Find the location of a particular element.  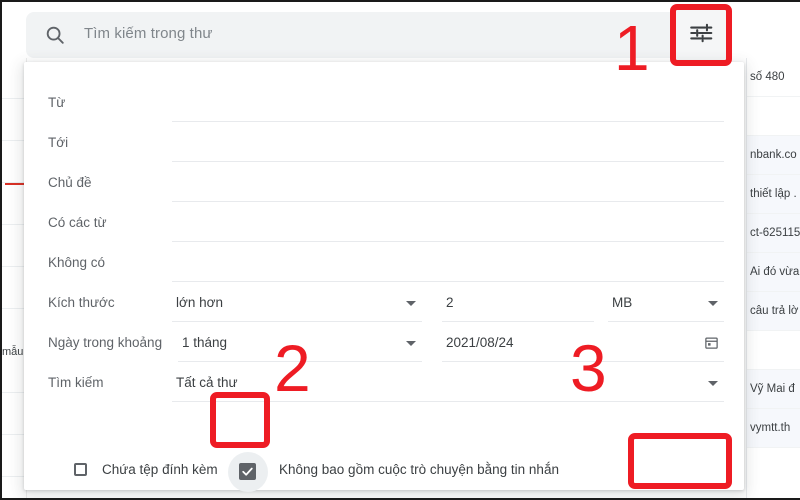

mail-row-text: nbank.co is located at coordinates (773, 155).